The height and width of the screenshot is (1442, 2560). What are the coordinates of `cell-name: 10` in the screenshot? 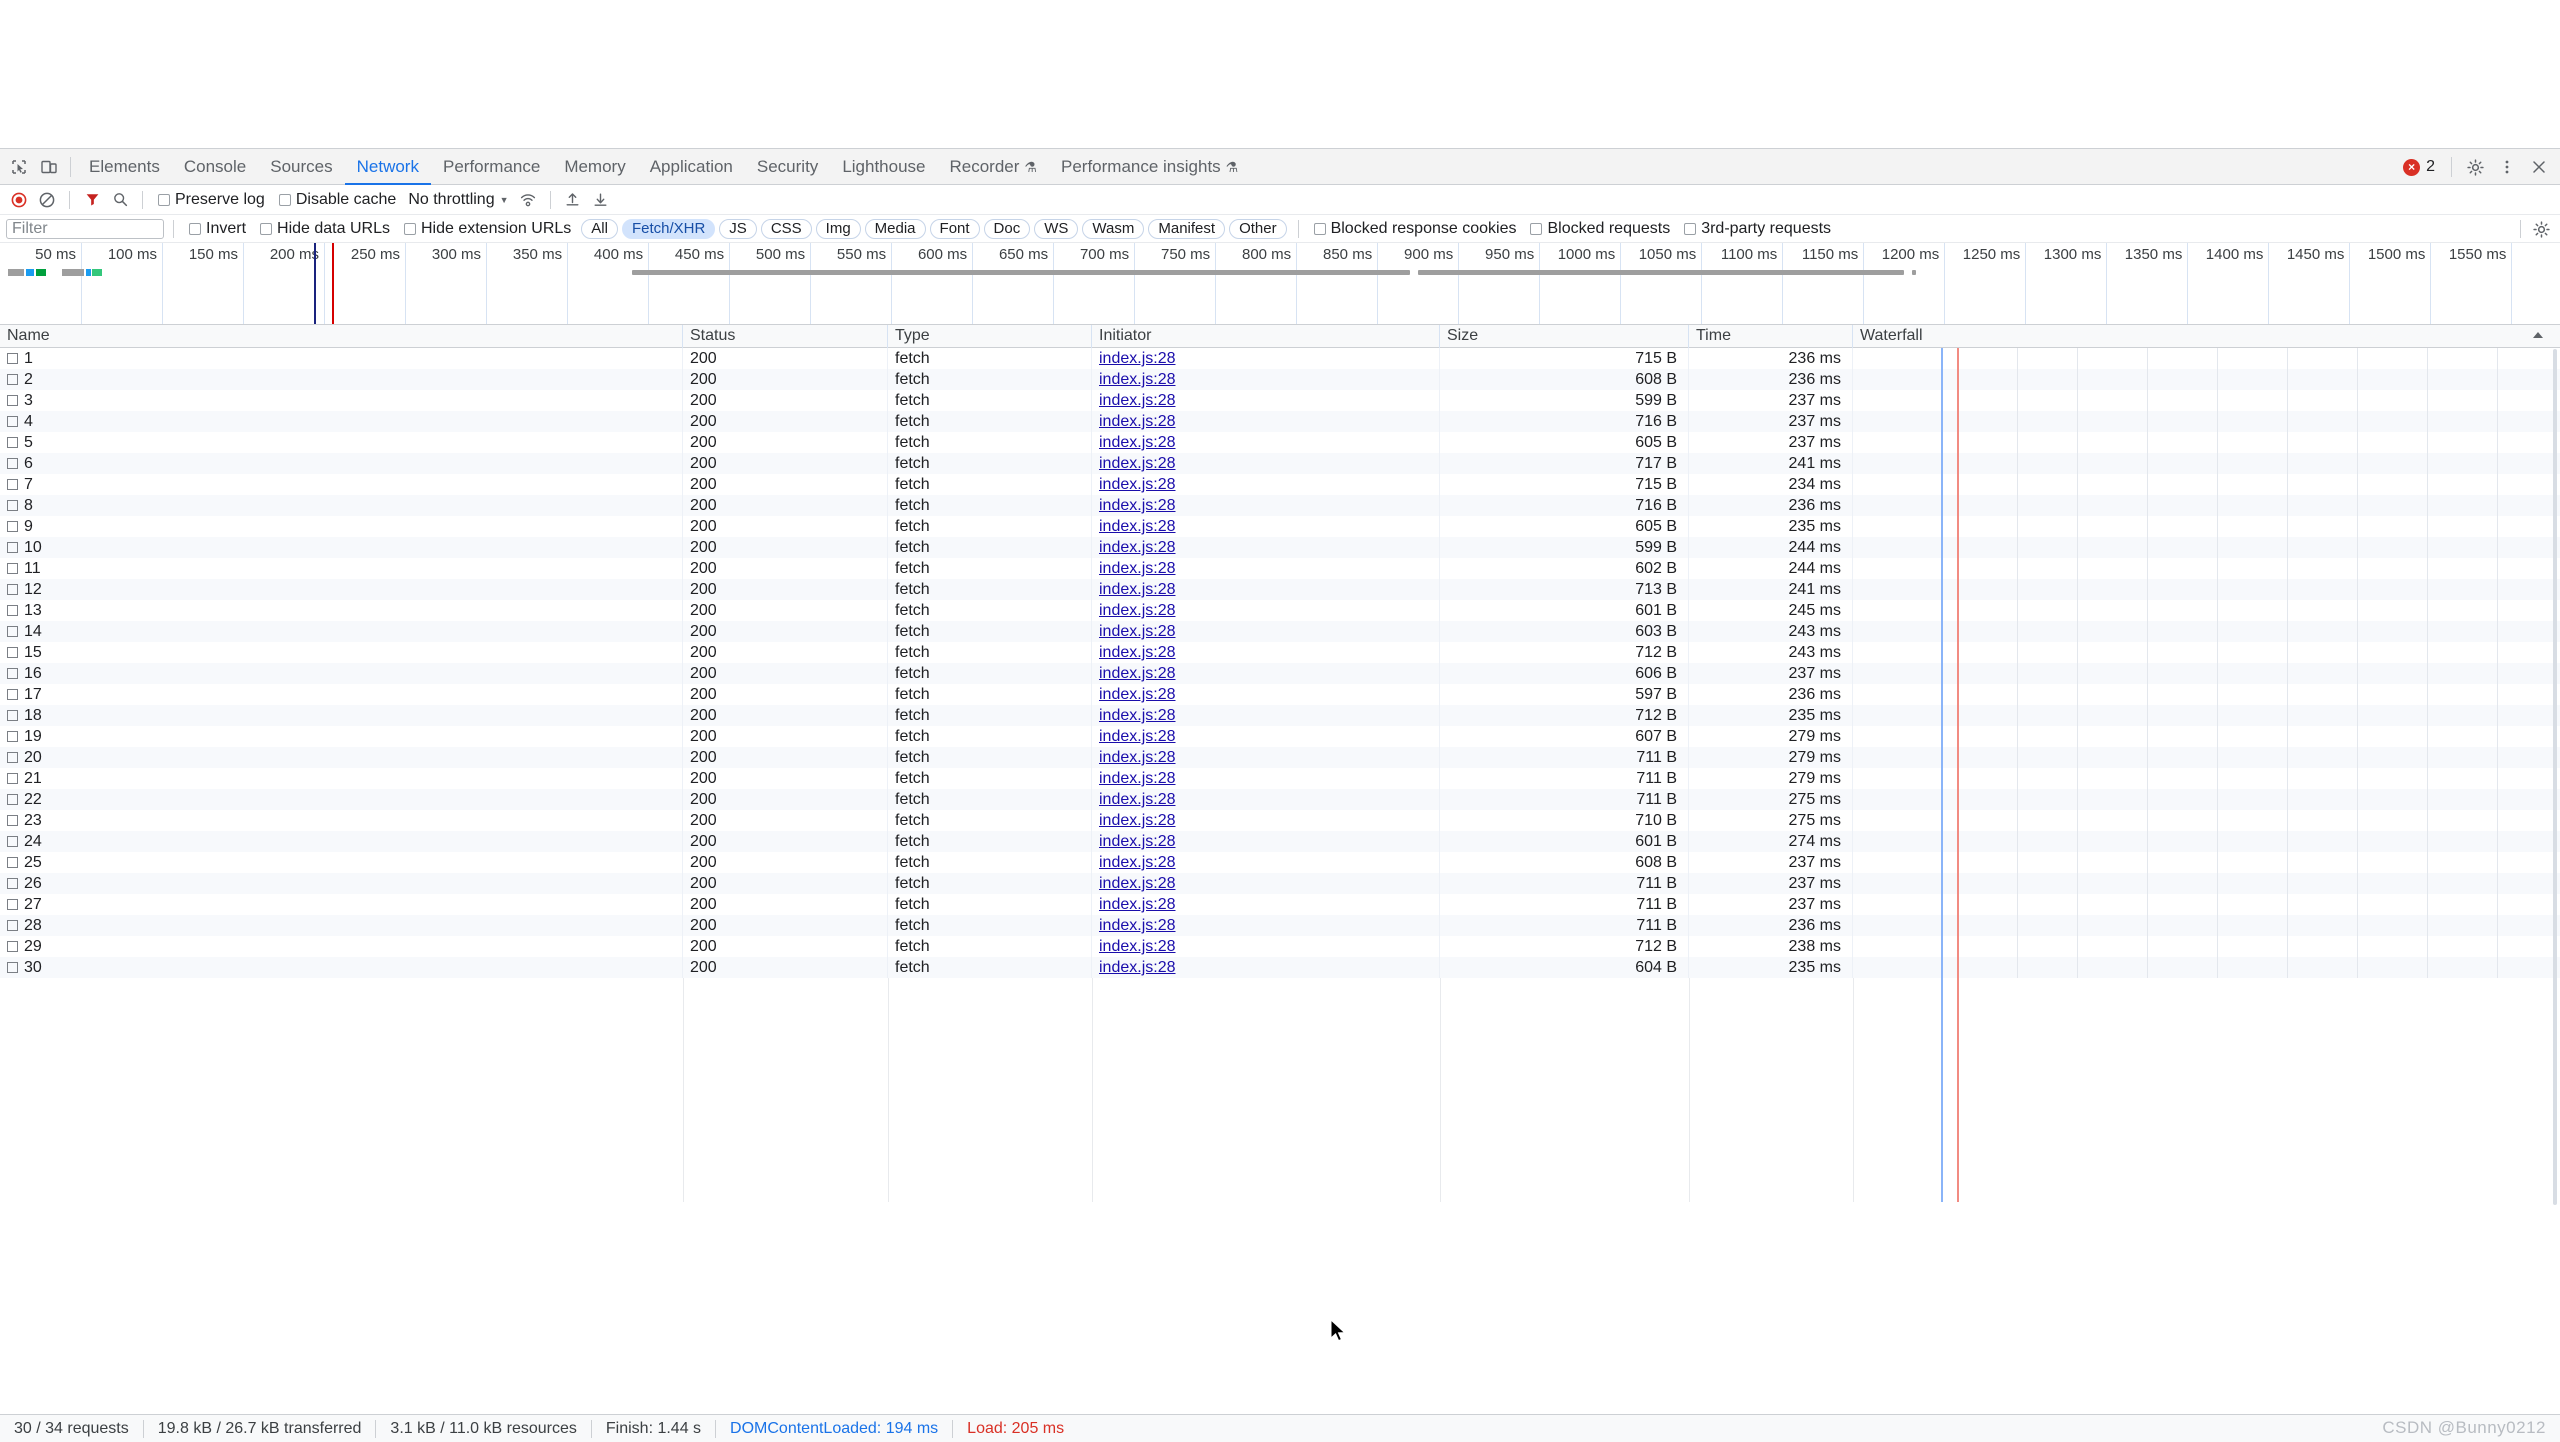 It's located at (341, 547).